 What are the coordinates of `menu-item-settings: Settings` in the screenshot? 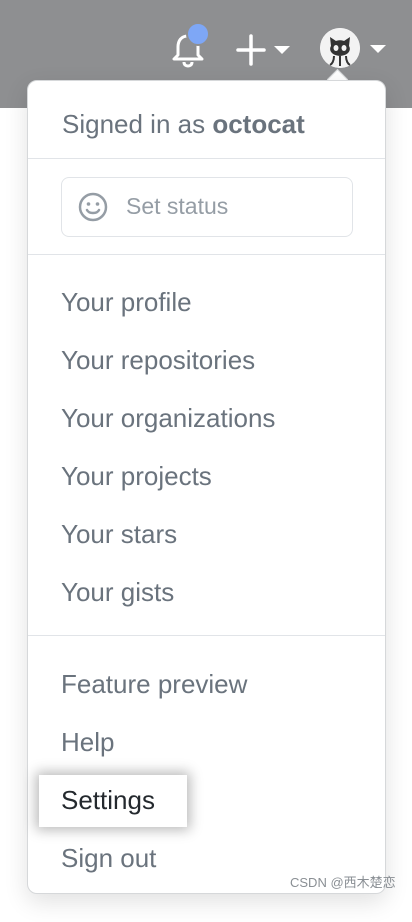 It's located at (113, 801).